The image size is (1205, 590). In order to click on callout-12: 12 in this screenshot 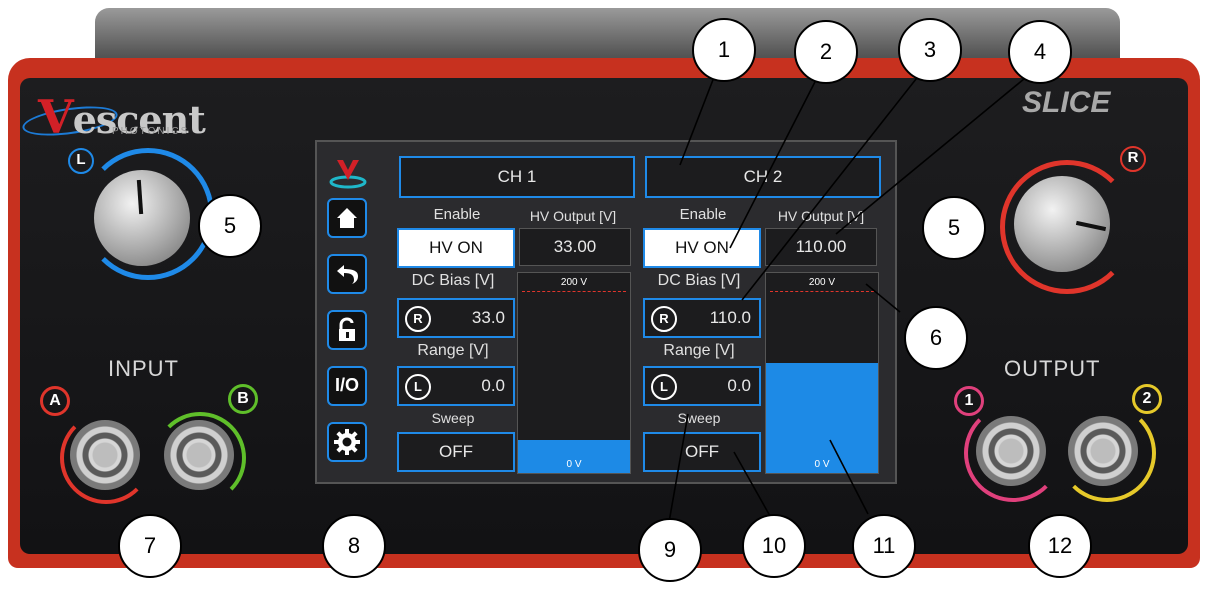, I will do `click(1060, 546)`.